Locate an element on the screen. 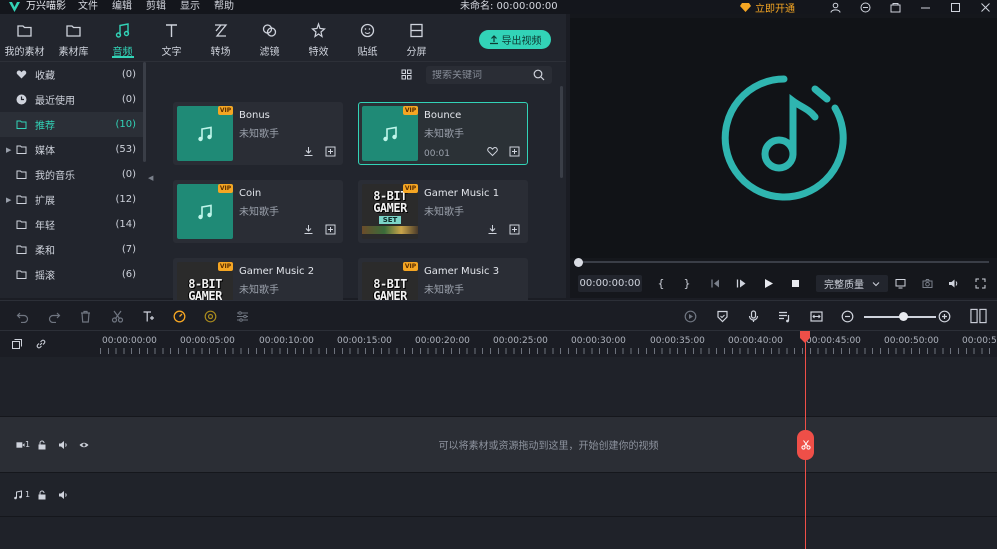  audio-card-bounce: VIP Bounce 未知歌手 00:01 is located at coordinates (443, 133).